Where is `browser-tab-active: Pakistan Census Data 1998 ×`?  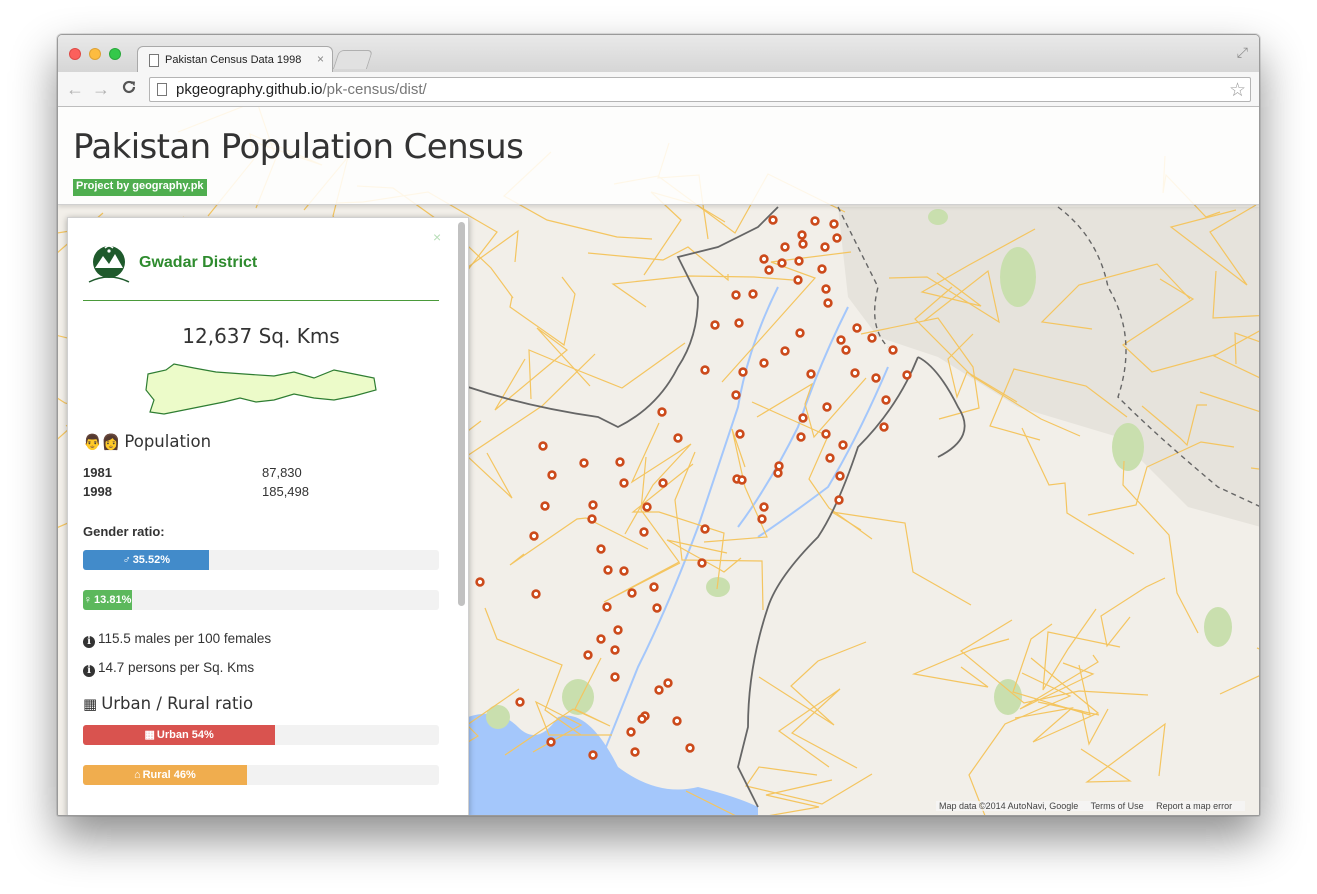
browser-tab-active: Pakistan Census Data 1998 × is located at coordinates (235, 59).